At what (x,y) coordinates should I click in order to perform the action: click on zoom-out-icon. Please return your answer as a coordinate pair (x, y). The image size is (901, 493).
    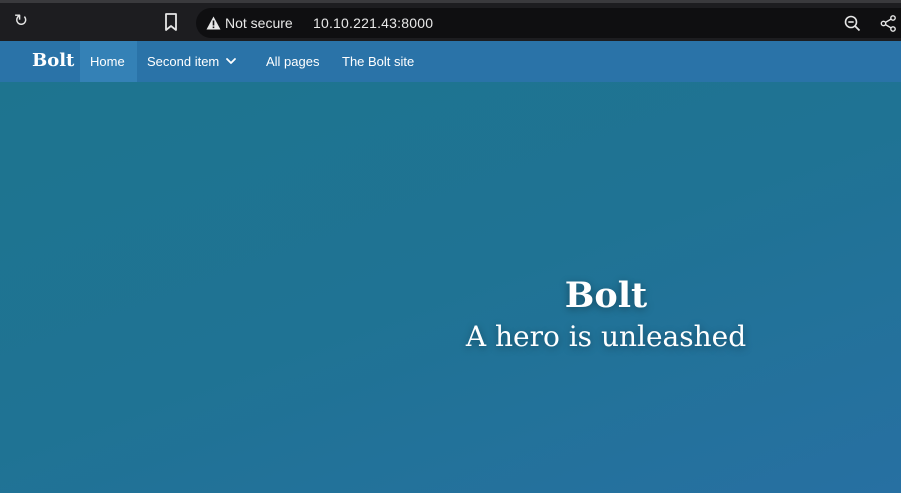
    Looking at the image, I should click on (852, 23).